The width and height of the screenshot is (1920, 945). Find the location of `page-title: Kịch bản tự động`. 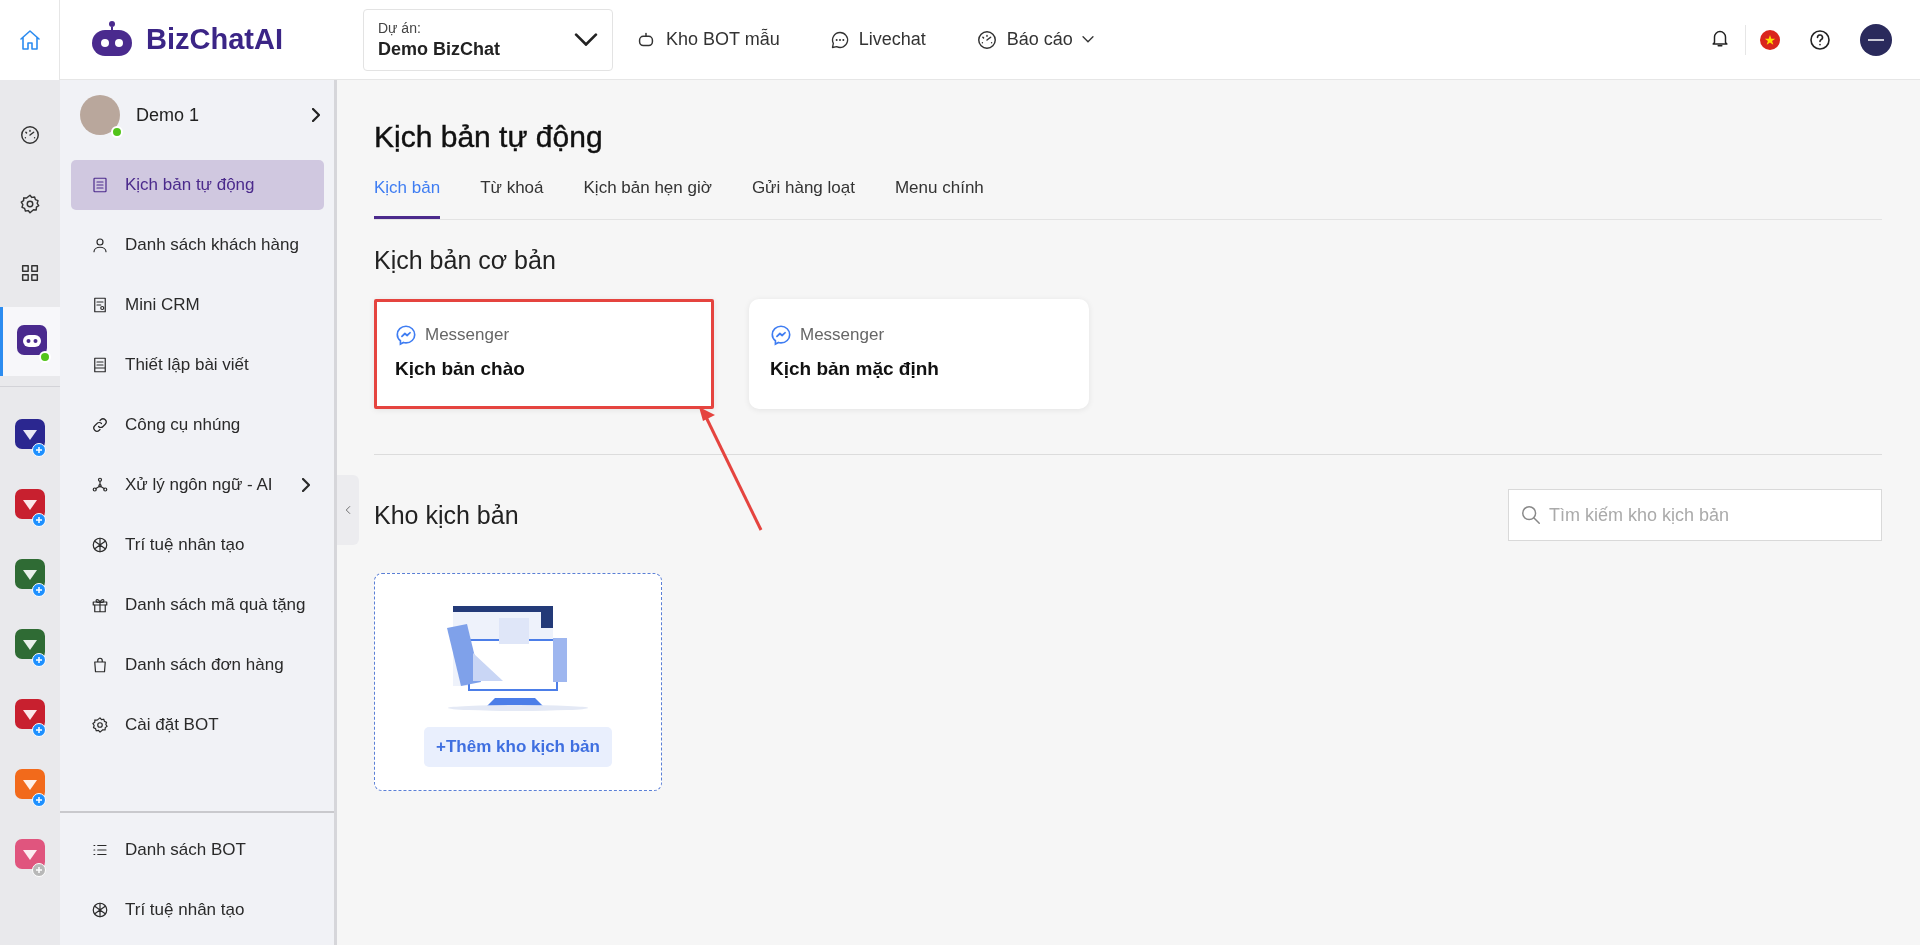

page-title: Kịch bản tự động is located at coordinates (489, 137).